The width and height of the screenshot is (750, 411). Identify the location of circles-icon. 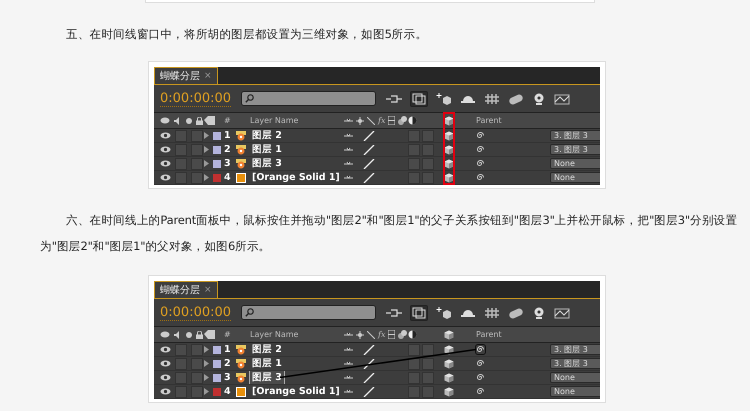
(403, 334).